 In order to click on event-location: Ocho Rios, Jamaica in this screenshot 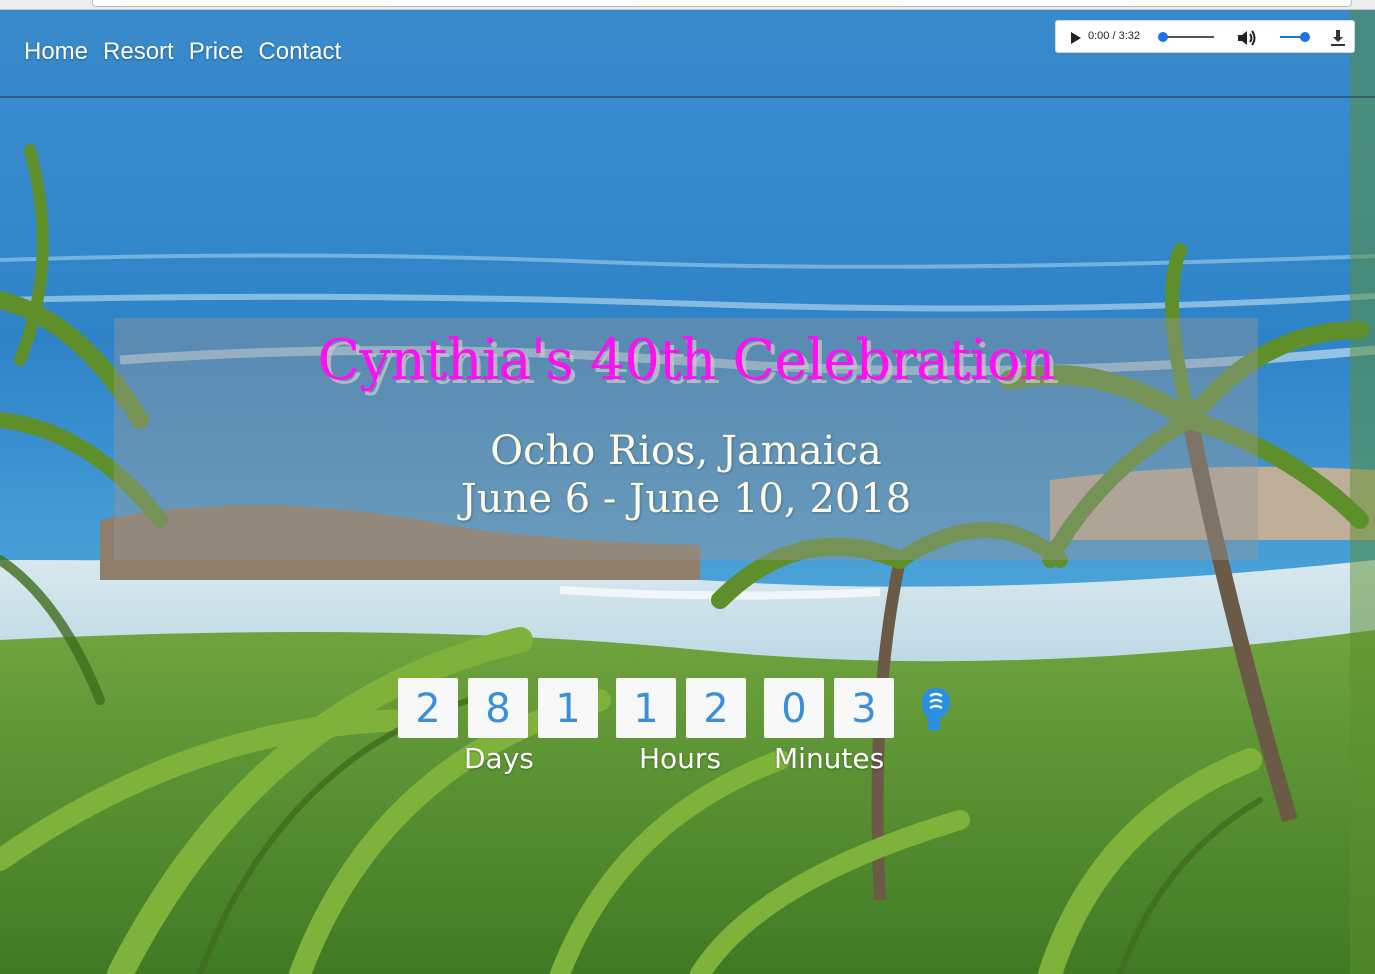, I will do `click(686, 451)`.